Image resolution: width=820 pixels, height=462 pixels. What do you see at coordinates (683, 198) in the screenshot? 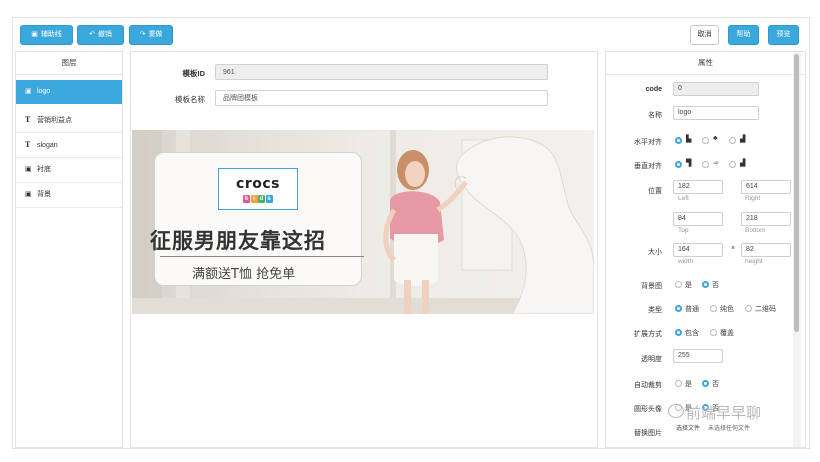
I see `left-hint: Left` at bounding box center [683, 198].